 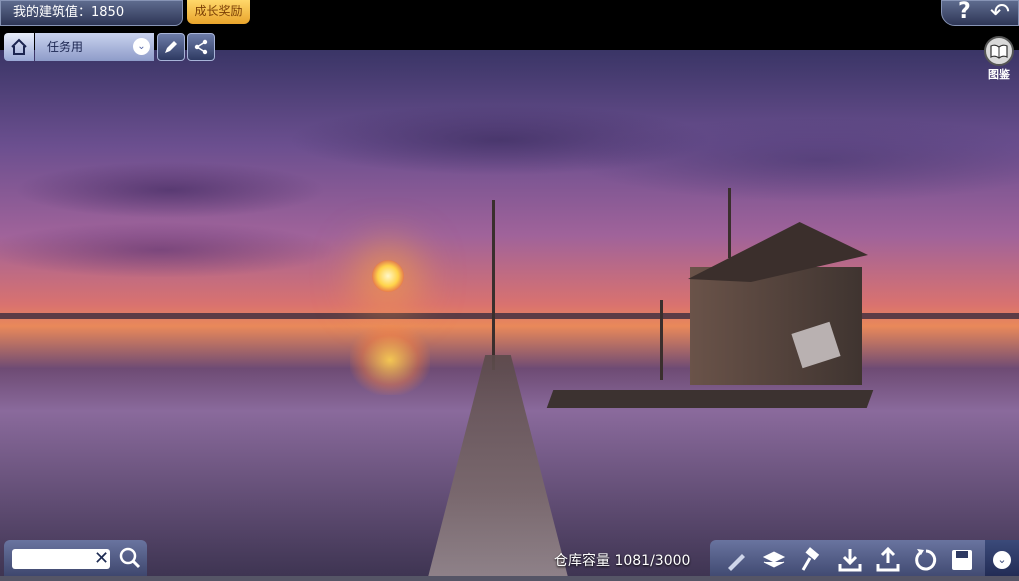 What do you see at coordinates (980, 13) in the screenshot?
I see `top-right-controls: ? ↶` at bounding box center [980, 13].